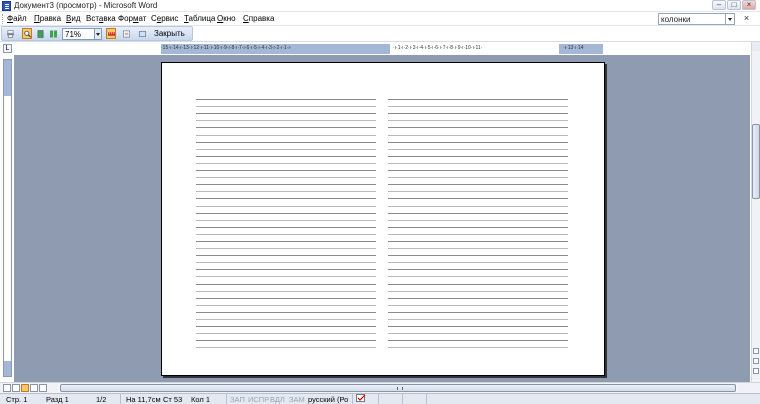 The width and height of the screenshot is (760, 404). Describe the element at coordinates (755, 212) in the screenshot. I see `vertical-scrollbar` at that location.